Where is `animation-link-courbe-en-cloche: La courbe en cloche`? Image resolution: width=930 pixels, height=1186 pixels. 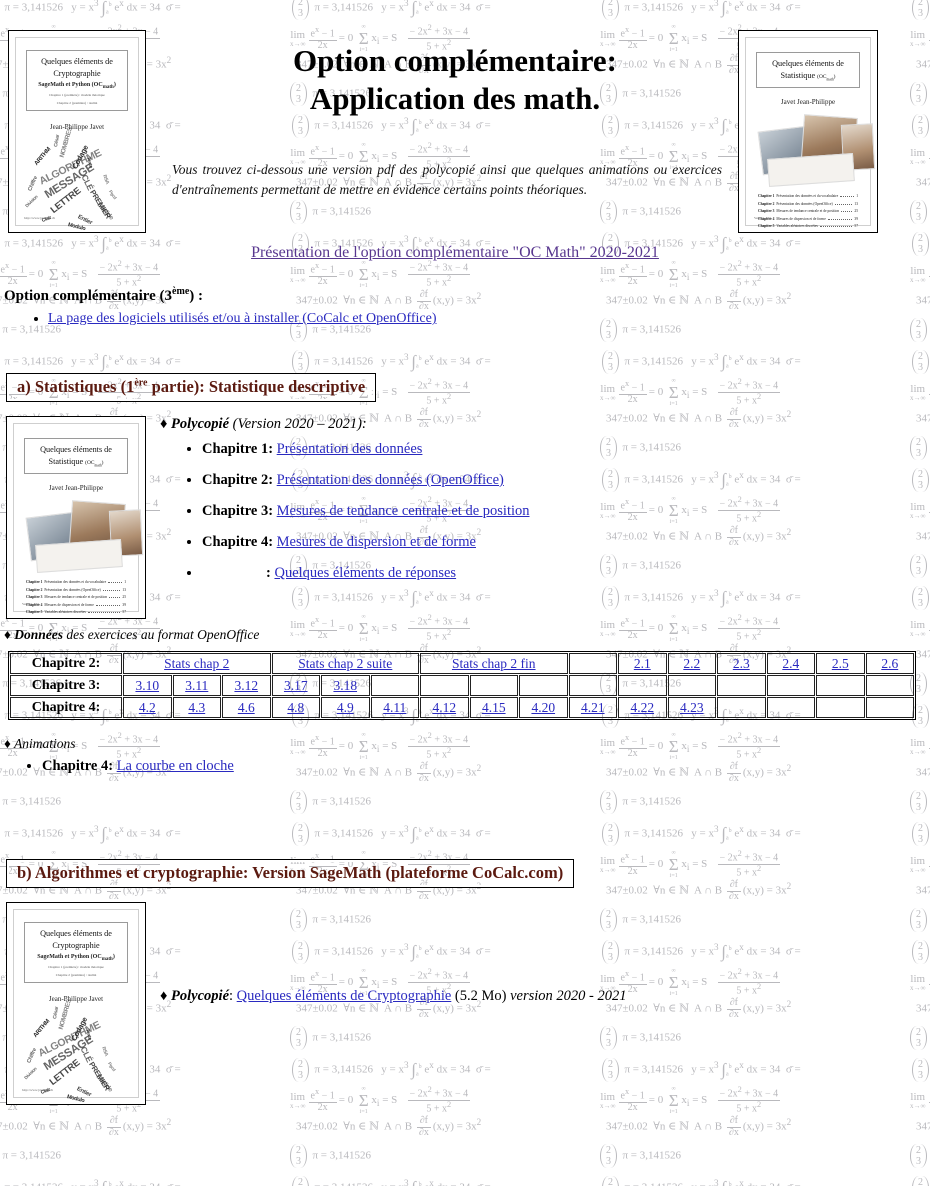 animation-link-courbe-en-cloche: La courbe en cloche is located at coordinates (175, 766).